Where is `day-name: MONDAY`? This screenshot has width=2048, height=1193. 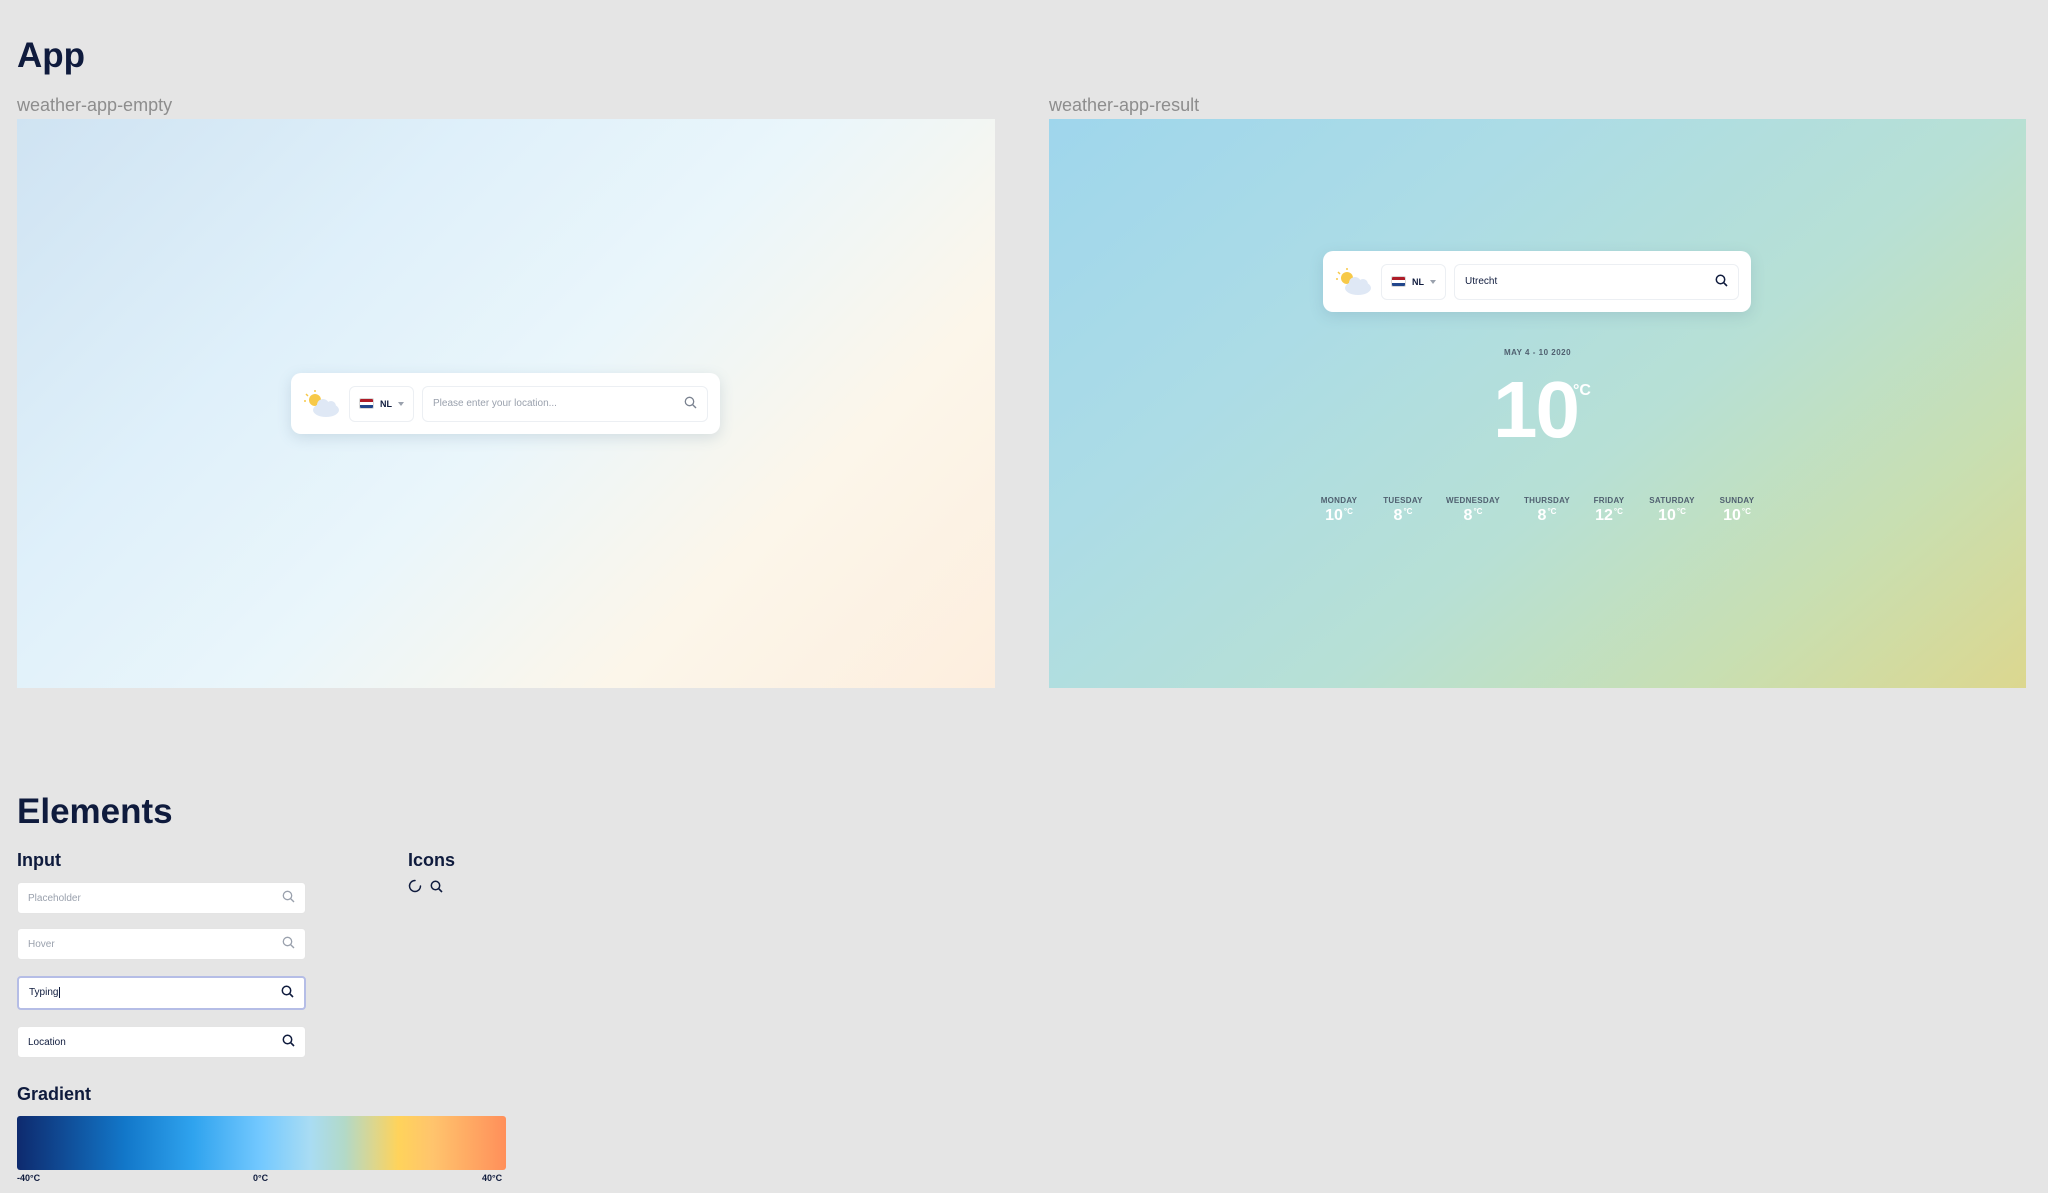 day-name: MONDAY is located at coordinates (1339, 500).